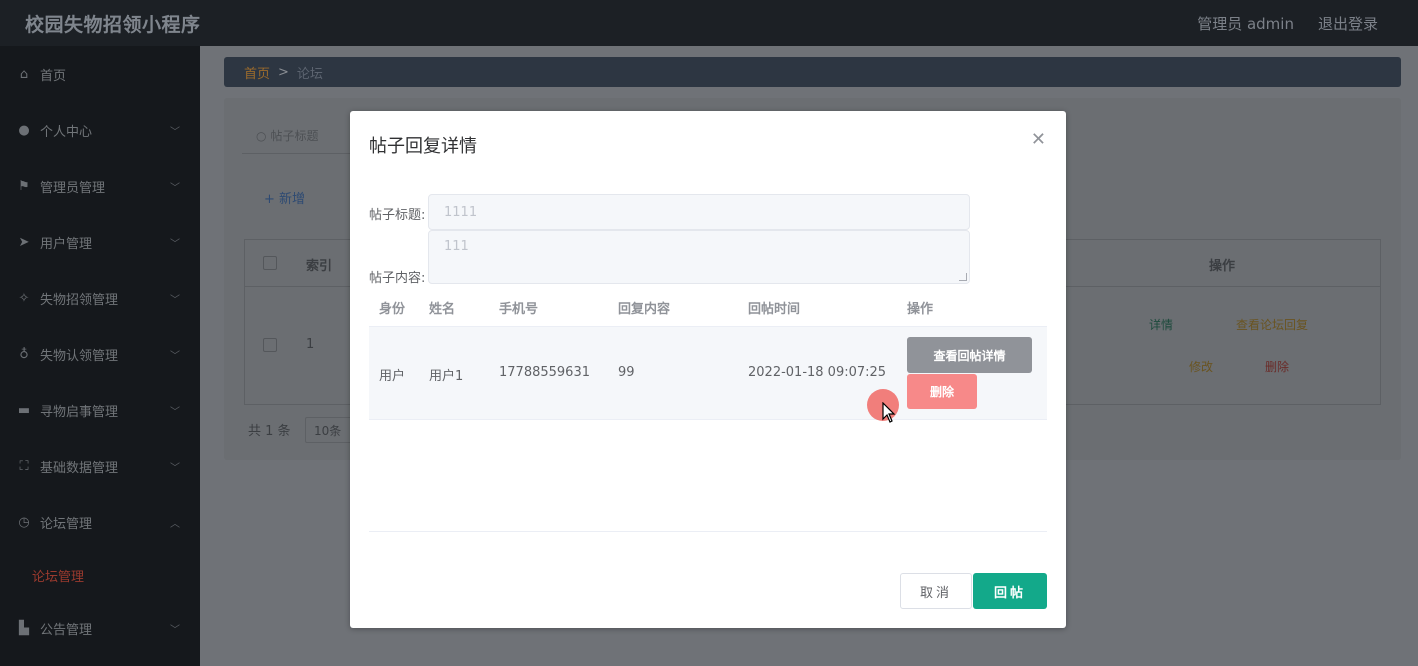 The height and width of the screenshot is (666, 1418). Describe the element at coordinates (1161, 324) in the screenshot. I see `detail-link: 详情` at that location.